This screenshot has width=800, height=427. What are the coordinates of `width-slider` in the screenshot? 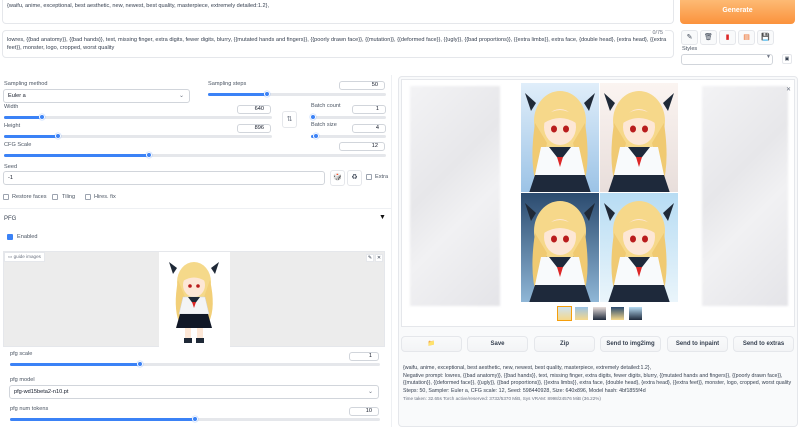 It's located at (138, 117).